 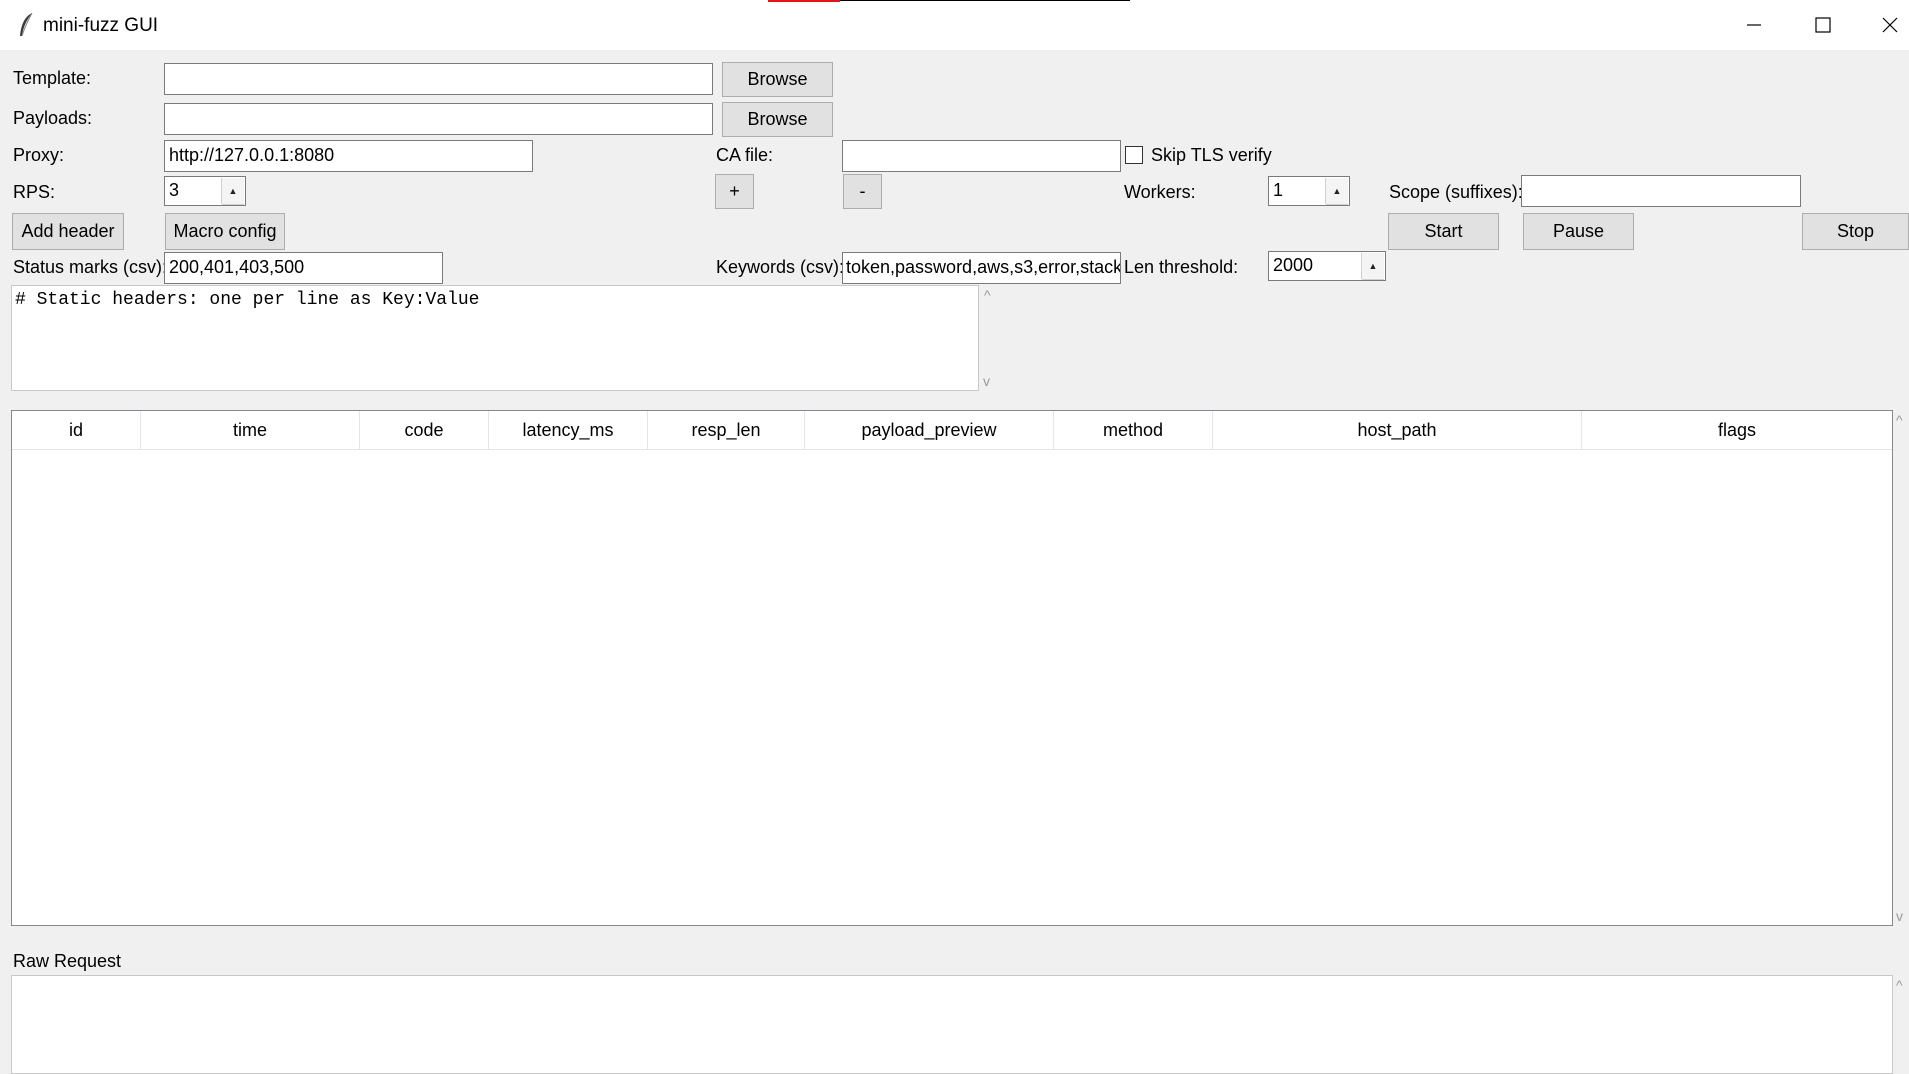 I want to click on raw-request-label: Raw Request, so click(x=67, y=961).